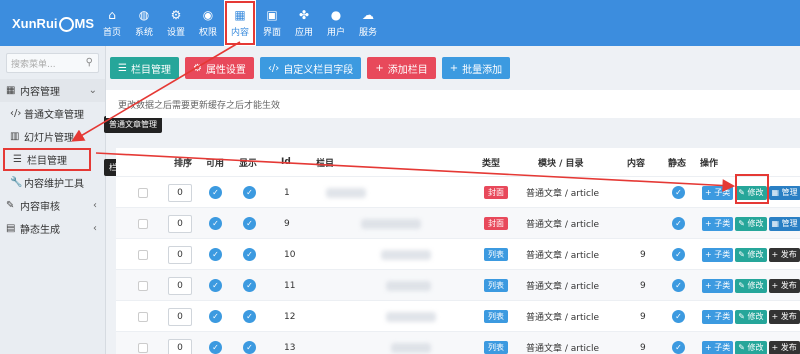 Image resolution: width=800 pixels, height=354 pixels. I want to click on sidebar-item-2: ▥ 幻灯片管理, so click(52, 136).